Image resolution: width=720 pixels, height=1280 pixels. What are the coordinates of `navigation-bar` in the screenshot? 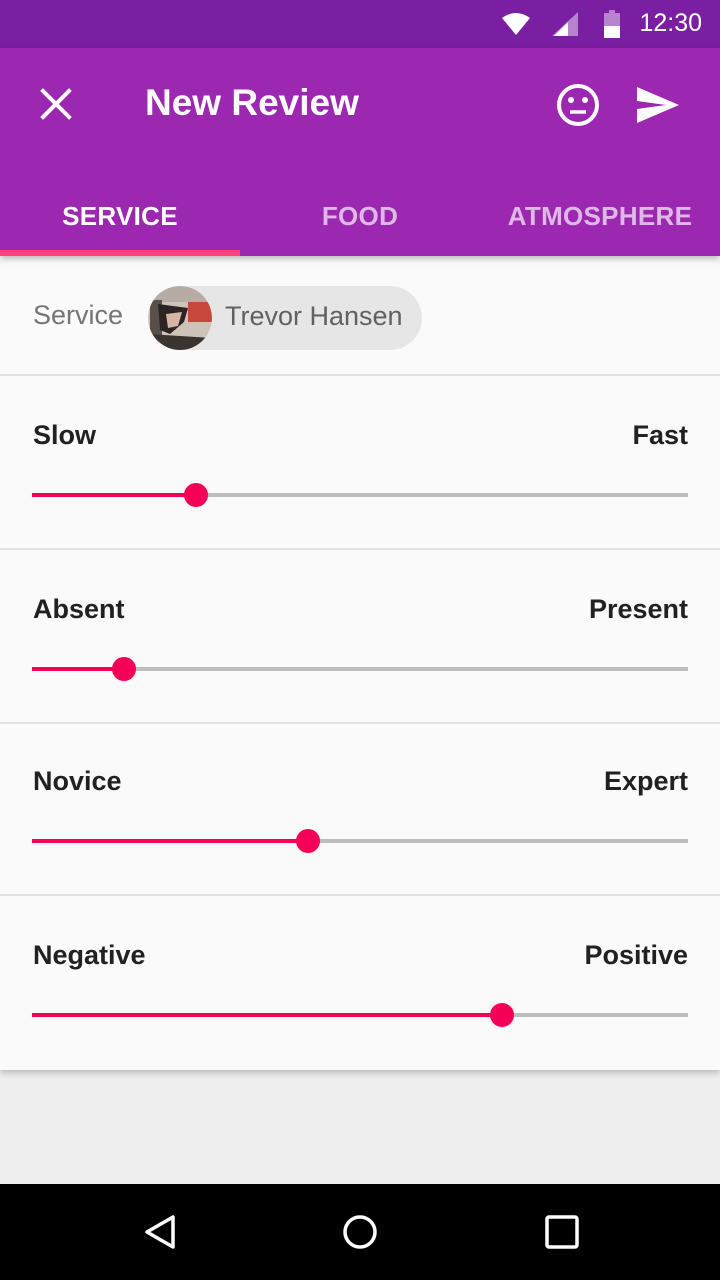 It's located at (360, 1232).